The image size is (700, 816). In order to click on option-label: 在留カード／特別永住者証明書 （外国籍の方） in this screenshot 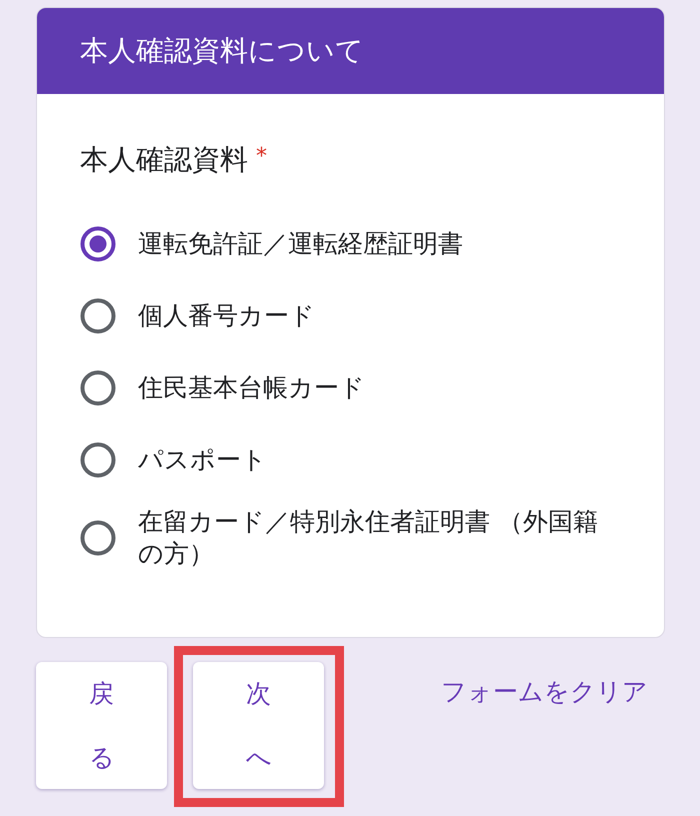, I will do `click(368, 538)`.